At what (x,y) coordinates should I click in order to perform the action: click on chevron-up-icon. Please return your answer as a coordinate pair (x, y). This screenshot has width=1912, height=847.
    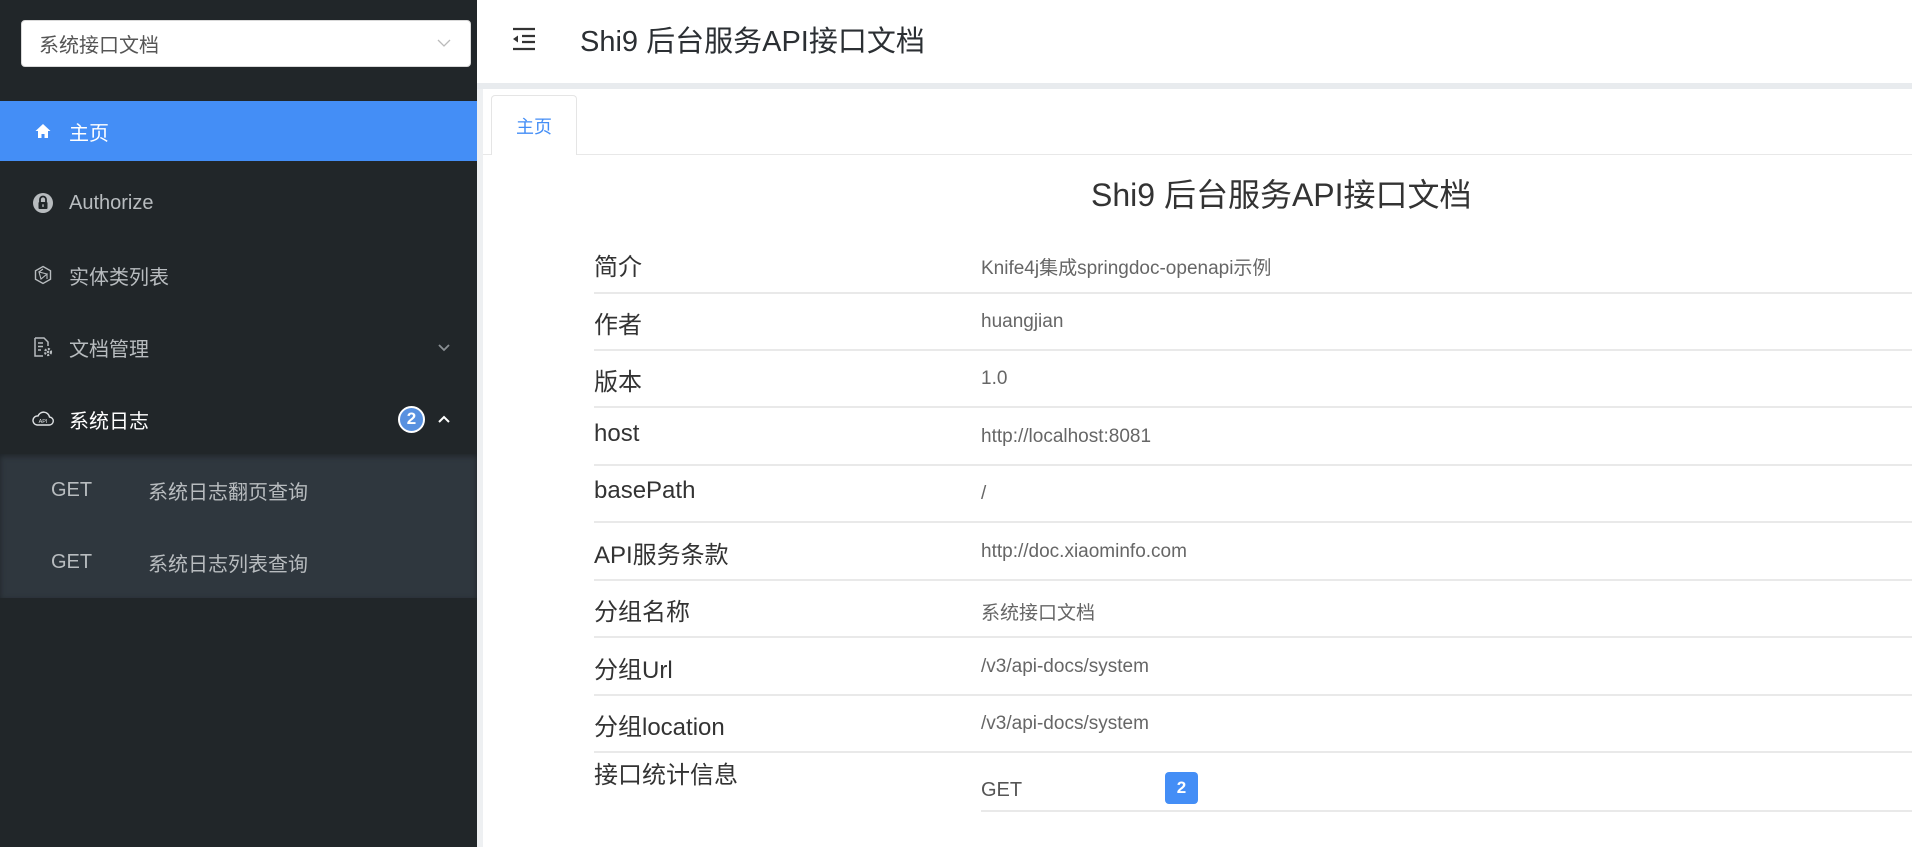
    Looking at the image, I should click on (444, 419).